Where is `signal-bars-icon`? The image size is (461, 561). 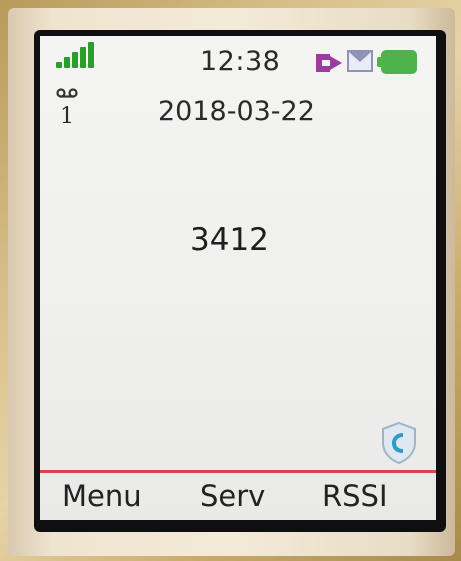 signal-bars-icon is located at coordinates (78, 55).